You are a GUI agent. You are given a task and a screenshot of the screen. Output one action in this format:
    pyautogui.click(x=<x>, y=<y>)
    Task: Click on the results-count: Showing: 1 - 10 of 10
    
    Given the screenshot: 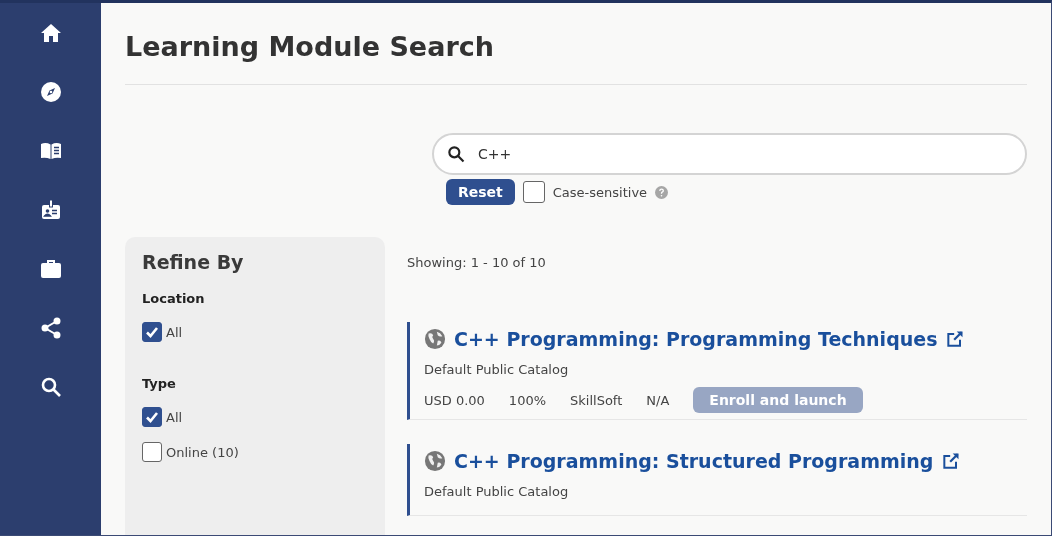 What is the action you would take?
    pyautogui.click(x=477, y=262)
    